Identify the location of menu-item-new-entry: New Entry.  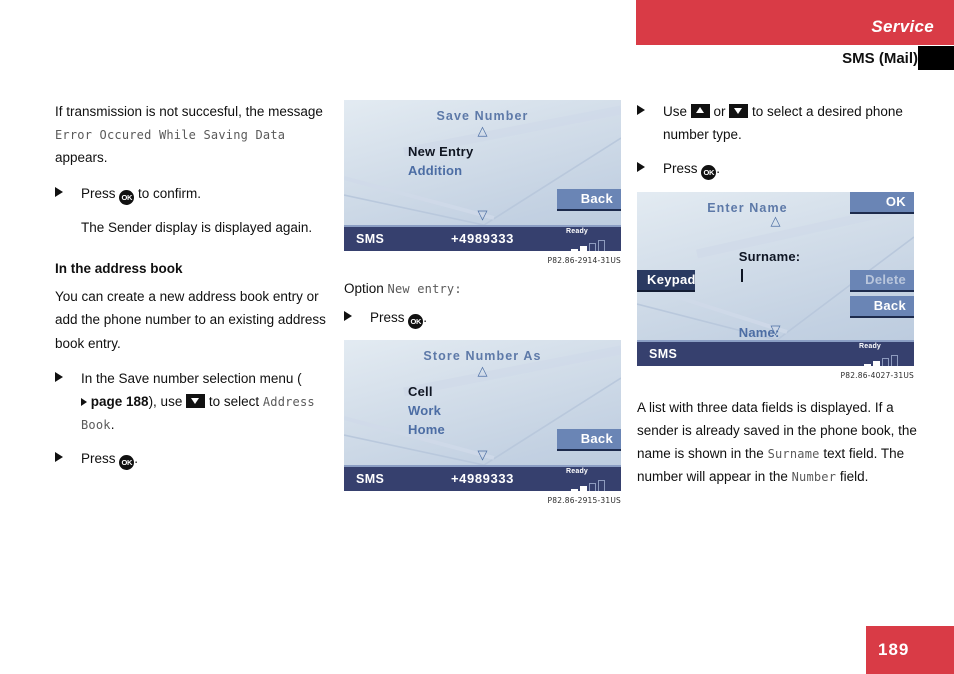
(440, 151).